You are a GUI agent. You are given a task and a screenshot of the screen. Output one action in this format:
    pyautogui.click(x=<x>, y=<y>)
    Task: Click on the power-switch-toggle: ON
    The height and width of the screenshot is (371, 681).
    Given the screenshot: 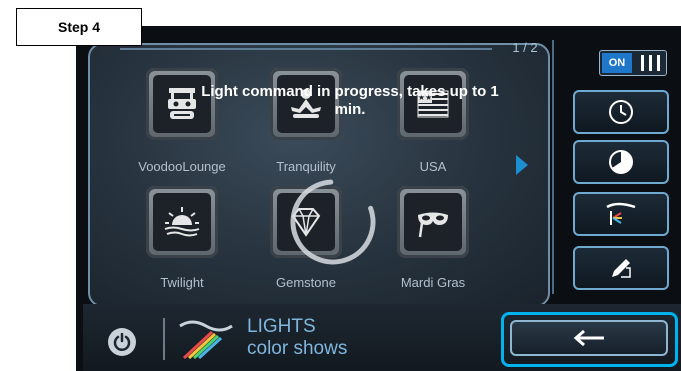 What is the action you would take?
    pyautogui.click(x=633, y=63)
    